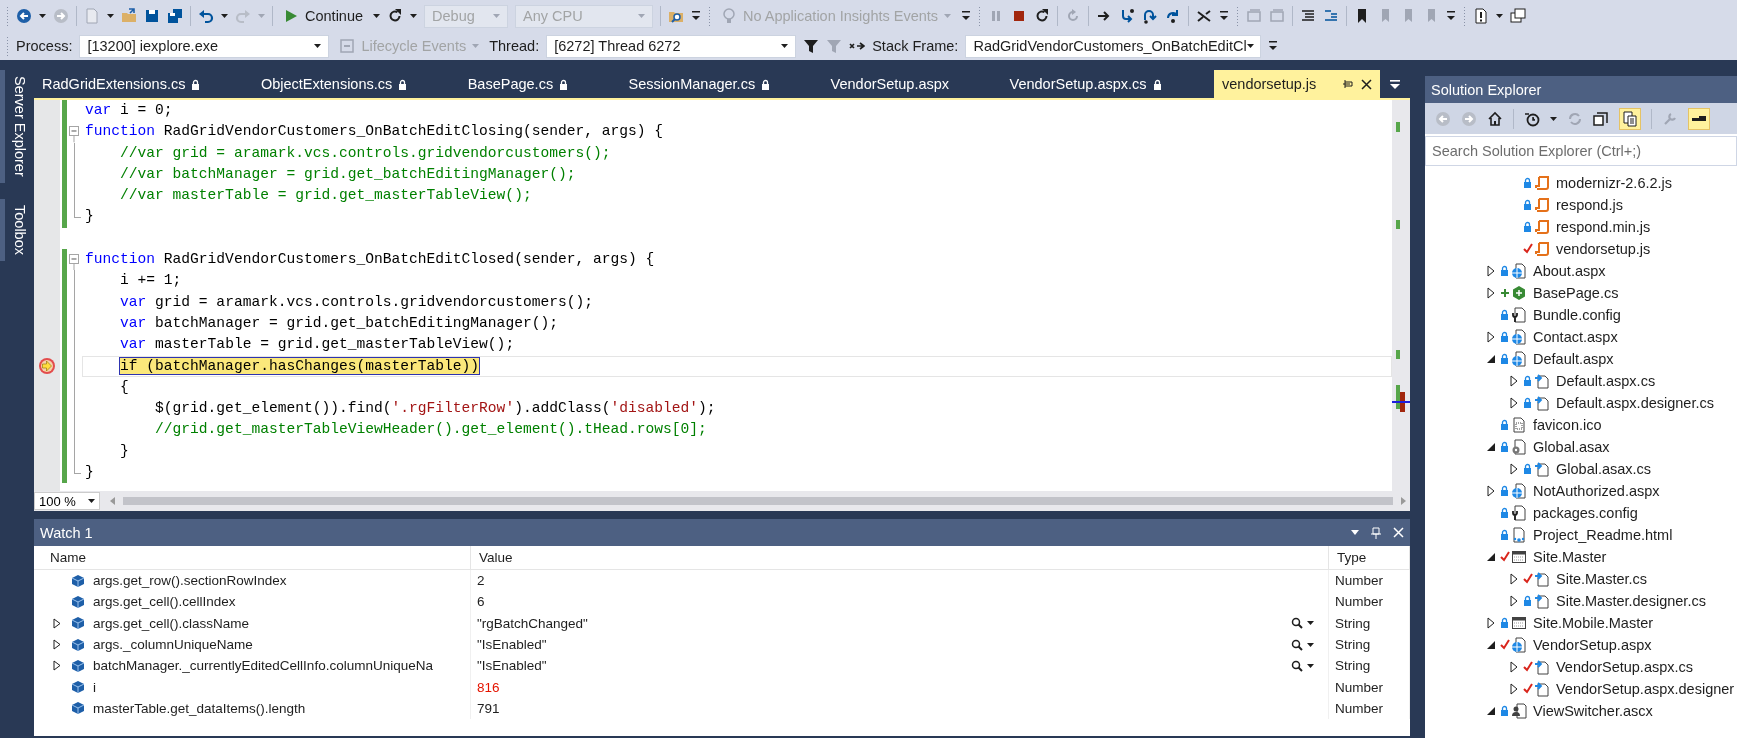  I want to click on format-icon, so click(1331, 16).